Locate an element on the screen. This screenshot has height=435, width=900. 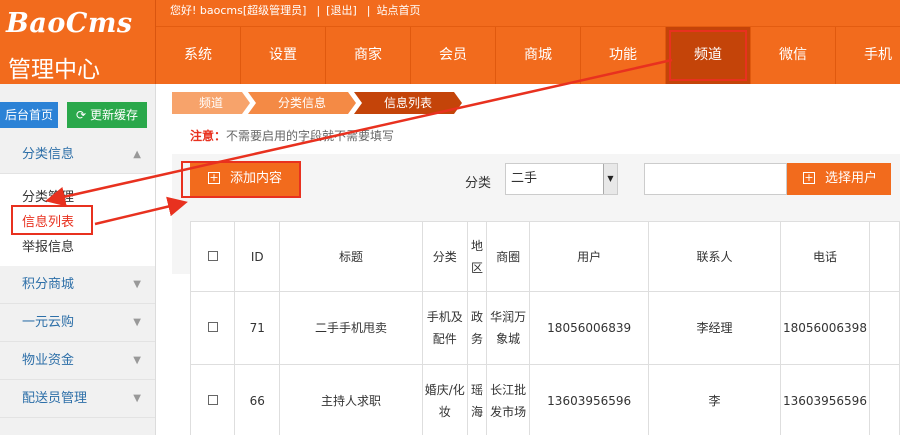
sidebar-item-reports: 举报信息 is located at coordinates (48, 245).